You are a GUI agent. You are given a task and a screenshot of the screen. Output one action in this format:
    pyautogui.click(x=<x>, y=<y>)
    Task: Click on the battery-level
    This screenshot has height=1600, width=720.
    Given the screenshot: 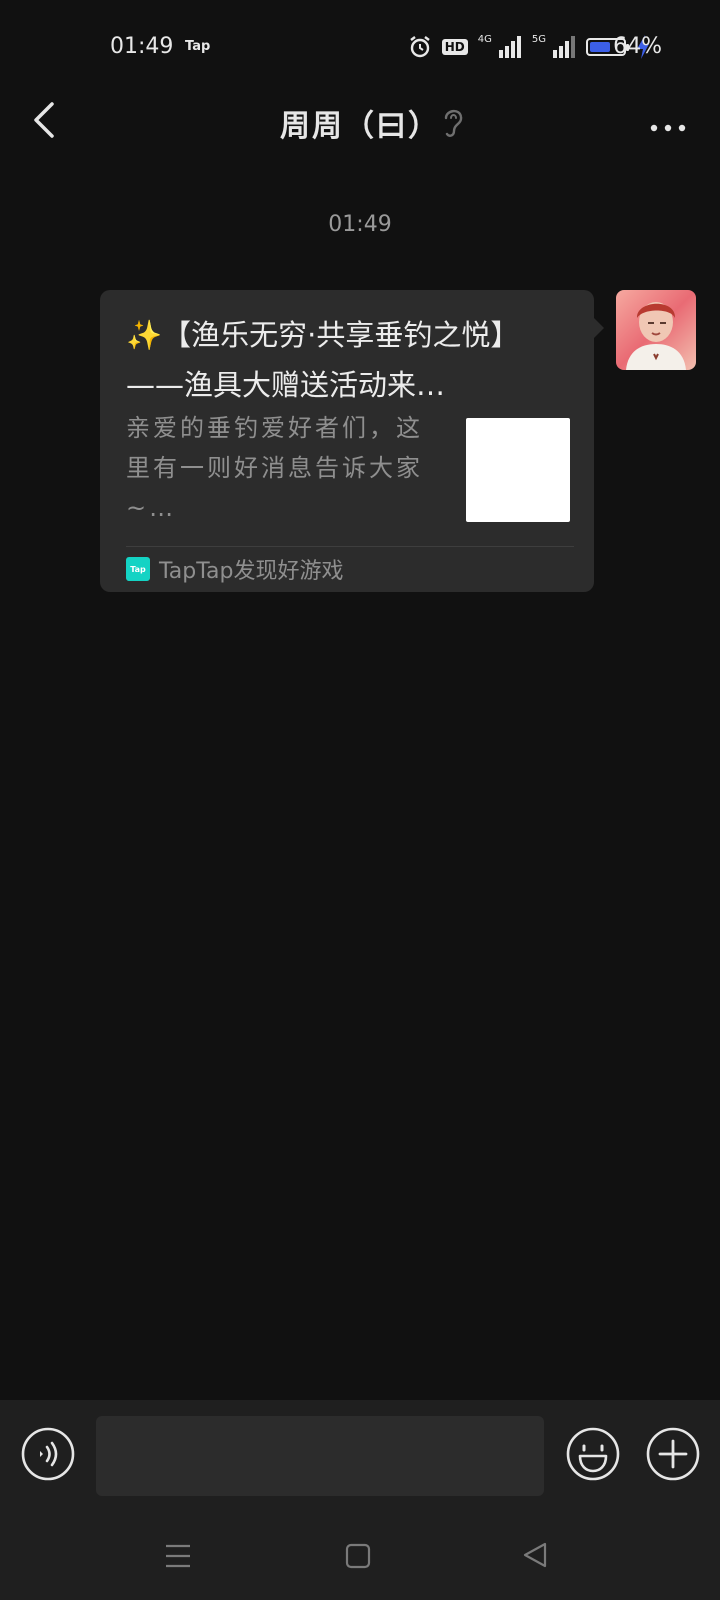 What is the action you would take?
    pyautogui.click(x=600, y=47)
    